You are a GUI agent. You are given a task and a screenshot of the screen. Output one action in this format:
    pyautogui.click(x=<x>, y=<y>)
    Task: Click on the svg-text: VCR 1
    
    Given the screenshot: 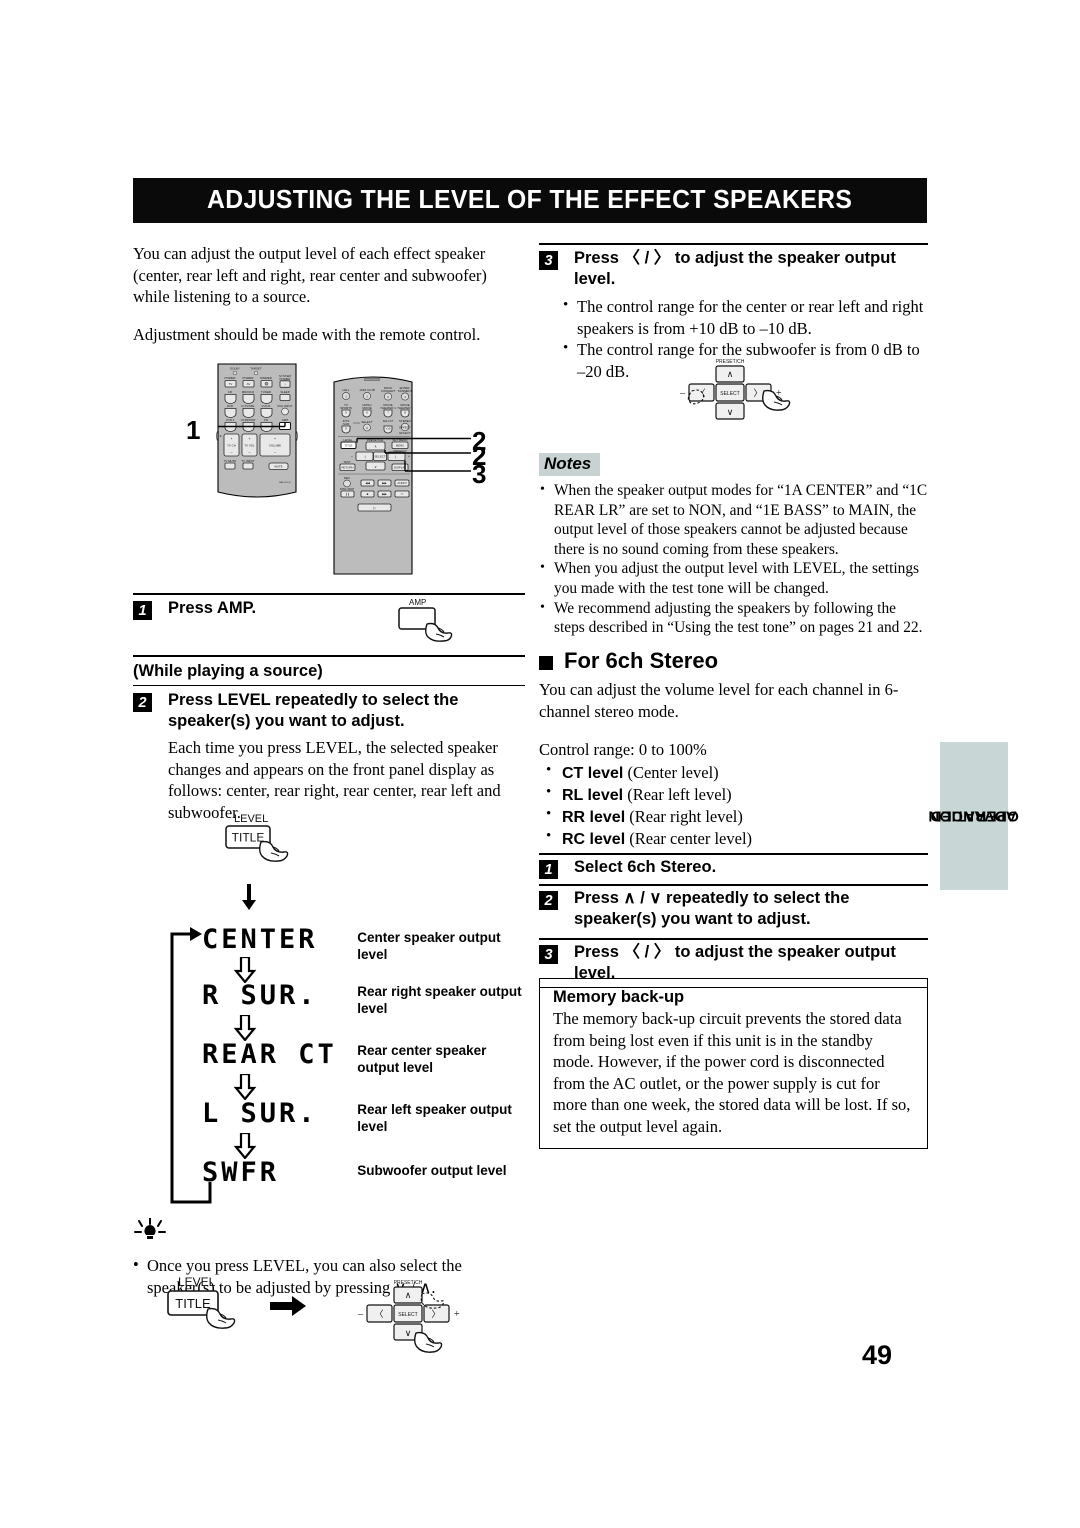 What is the action you would take?
    pyautogui.click(x=230, y=420)
    